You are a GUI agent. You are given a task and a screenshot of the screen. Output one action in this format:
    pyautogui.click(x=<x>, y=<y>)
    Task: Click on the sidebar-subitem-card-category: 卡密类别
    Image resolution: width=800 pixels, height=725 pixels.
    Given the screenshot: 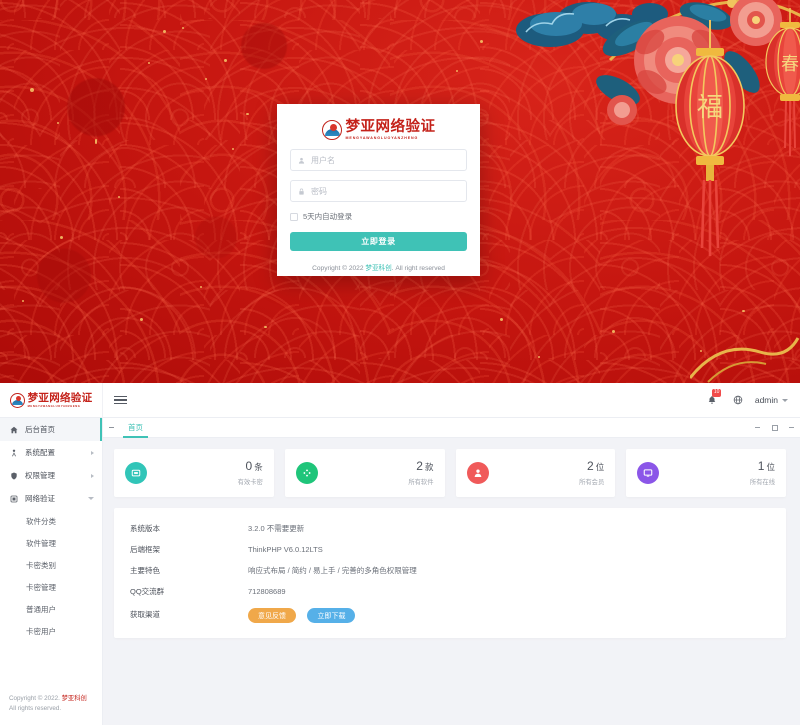 What is the action you would take?
    pyautogui.click(x=51, y=565)
    